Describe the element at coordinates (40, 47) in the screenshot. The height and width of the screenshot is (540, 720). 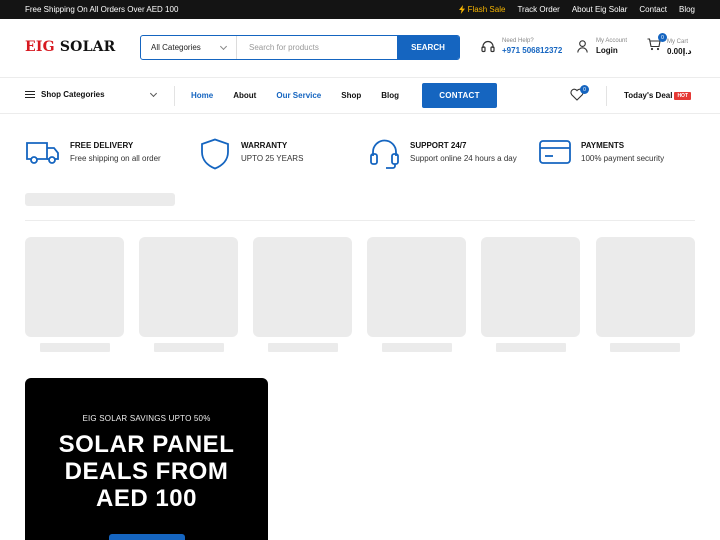
I see `logo-eig: EIG` at that location.